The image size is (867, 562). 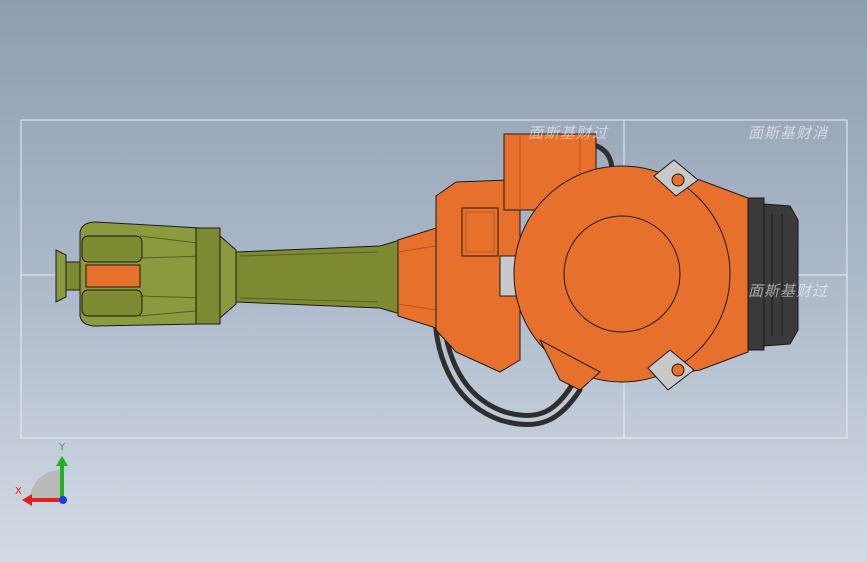 I want to click on forearm-collar, so click(x=417, y=278).